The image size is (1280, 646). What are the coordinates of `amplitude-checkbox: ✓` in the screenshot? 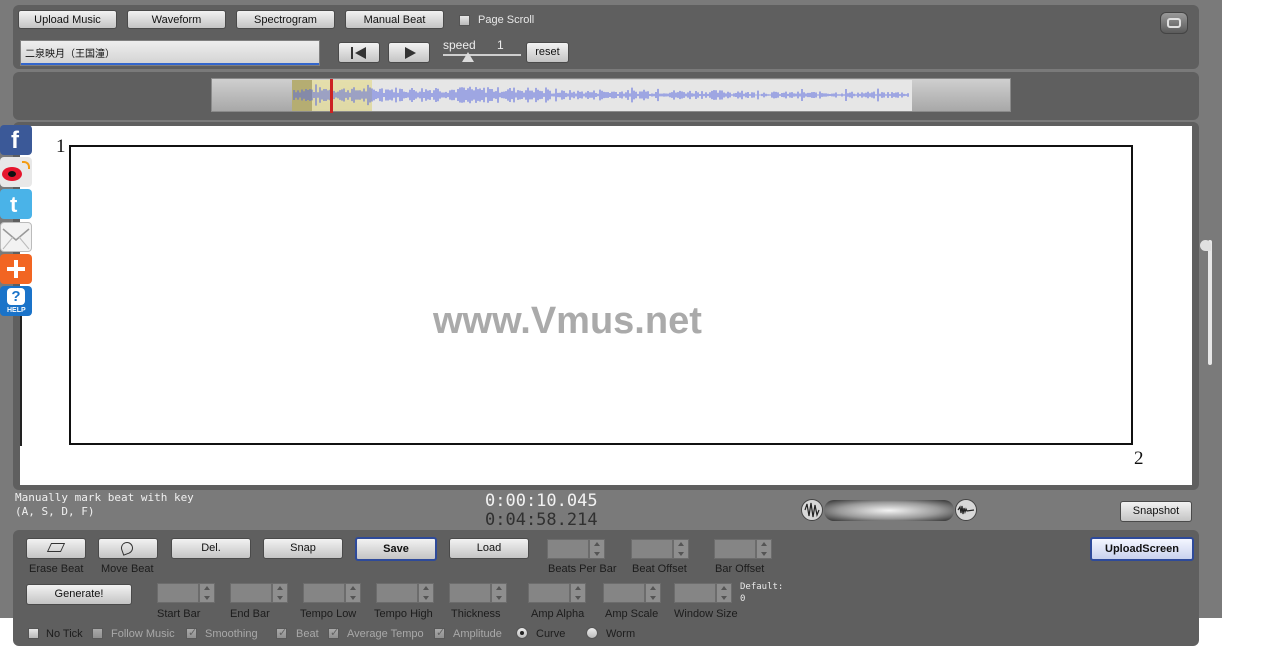 It's located at (439, 633).